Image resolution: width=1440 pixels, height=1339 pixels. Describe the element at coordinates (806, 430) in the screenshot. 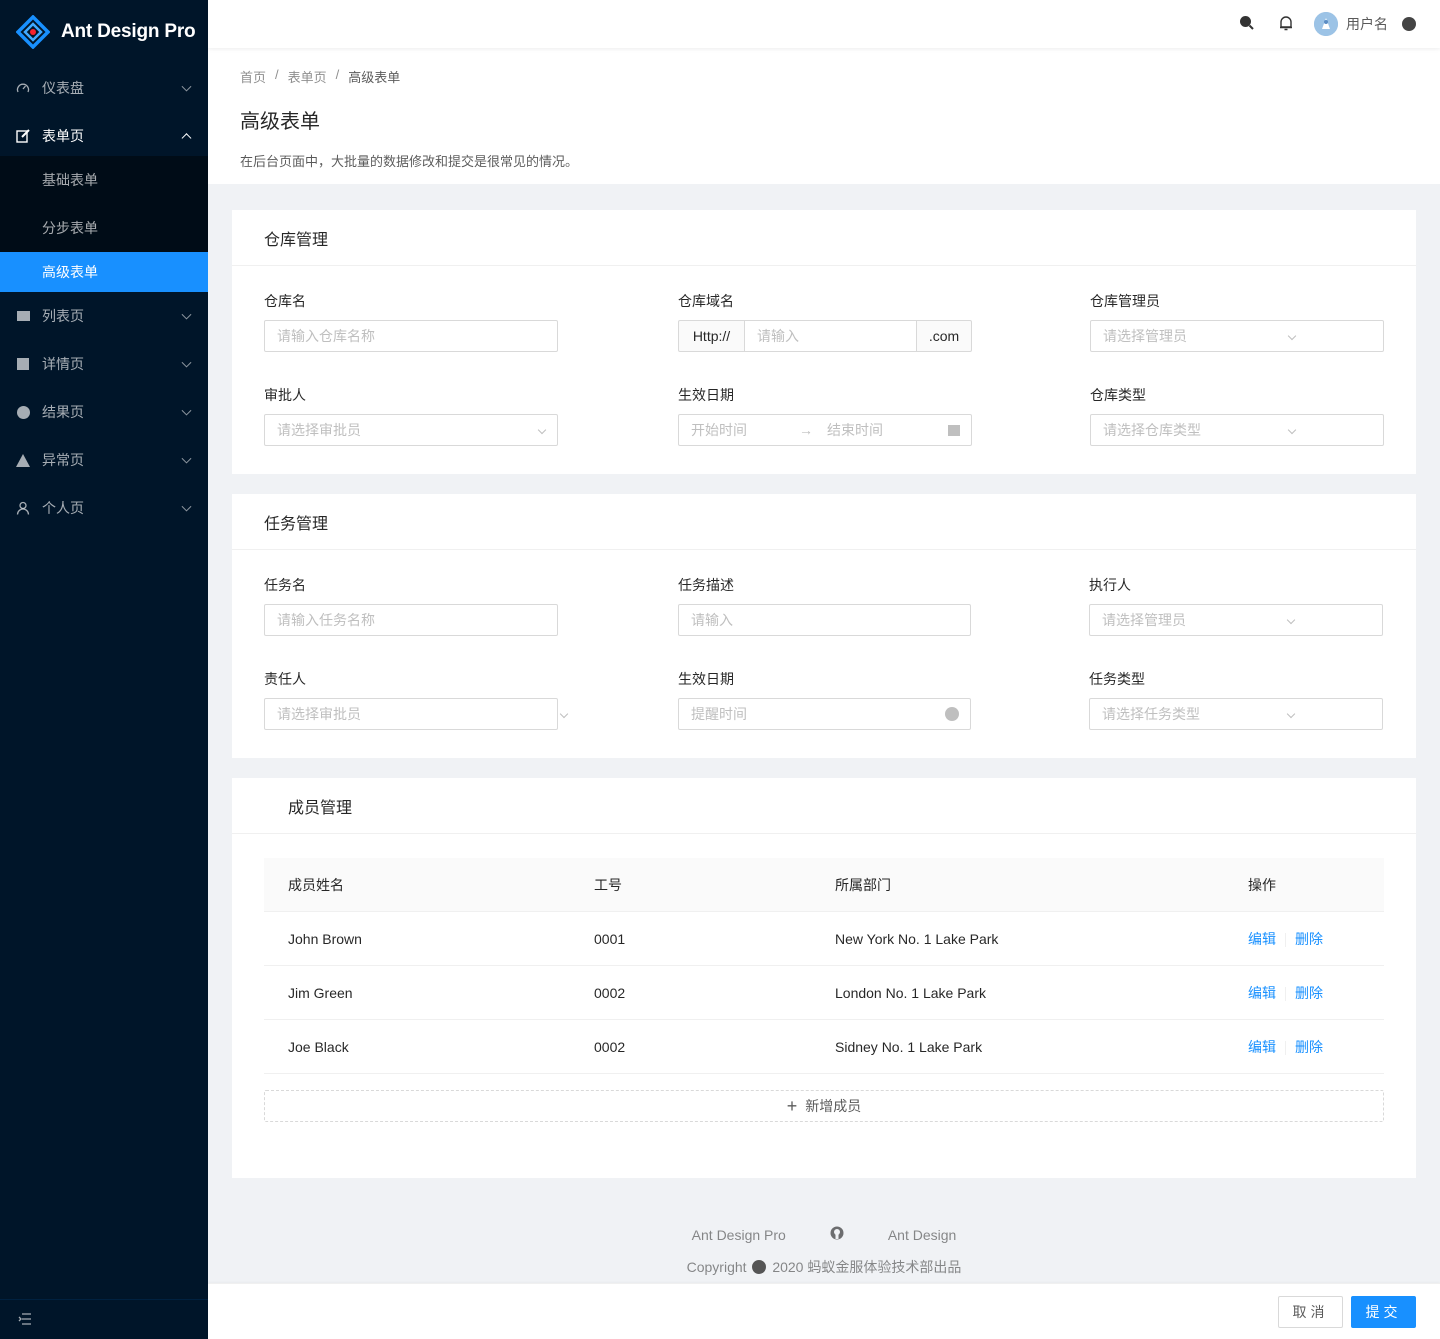

I see `arrow-right-icon: →` at that location.